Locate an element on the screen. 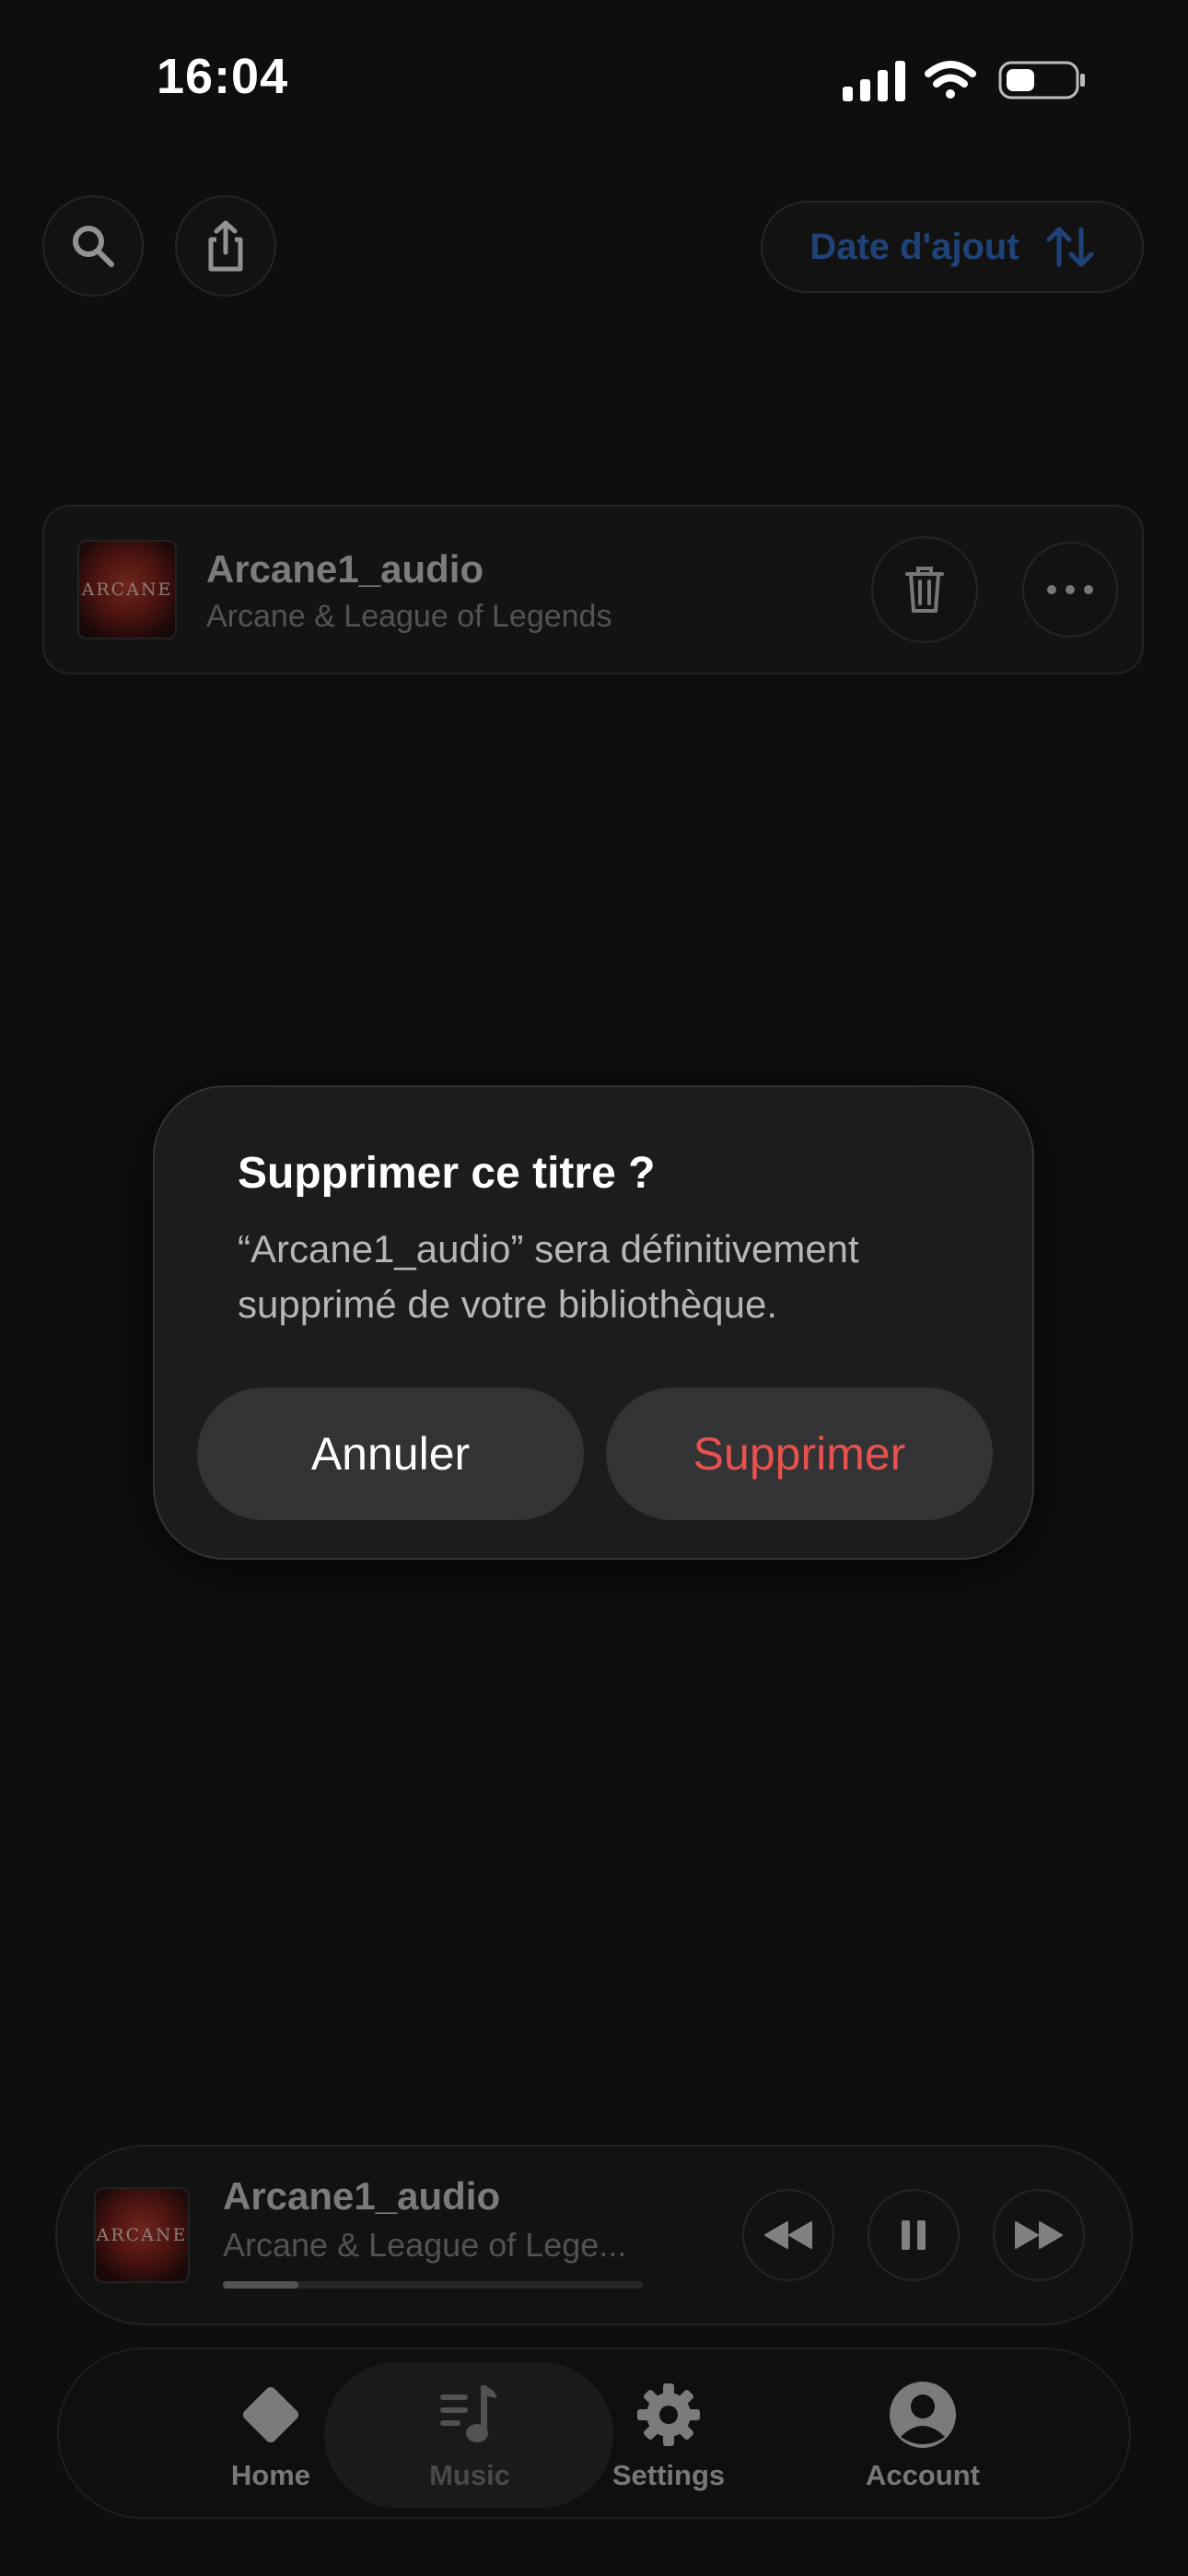  album-cover: ARCANE is located at coordinates (127, 589).